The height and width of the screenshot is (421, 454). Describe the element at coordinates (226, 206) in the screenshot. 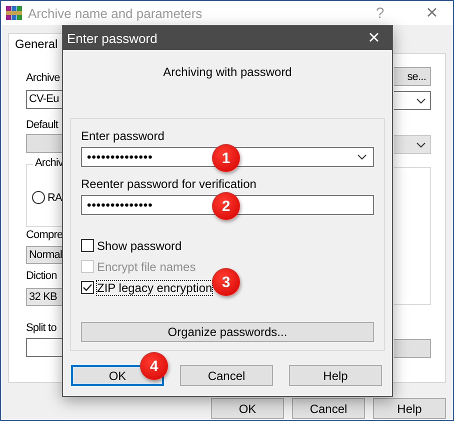

I see `step-badge: 2` at that location.